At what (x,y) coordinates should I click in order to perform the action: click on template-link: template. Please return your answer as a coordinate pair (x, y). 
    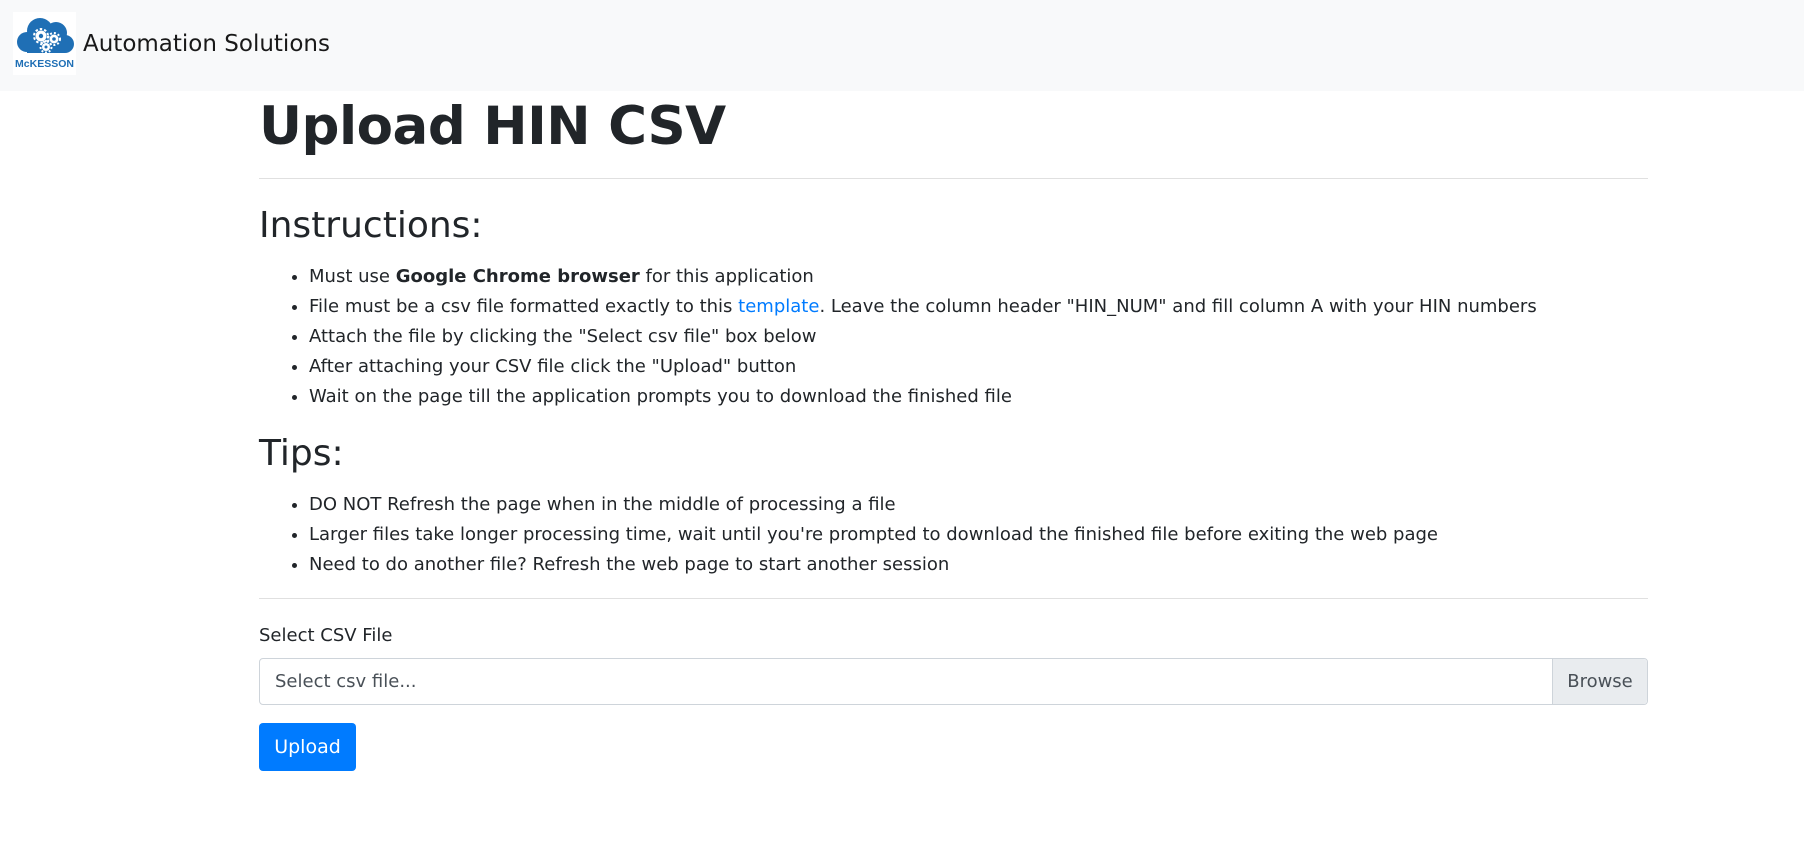
    Looking at the image, I should click on (778, 306).